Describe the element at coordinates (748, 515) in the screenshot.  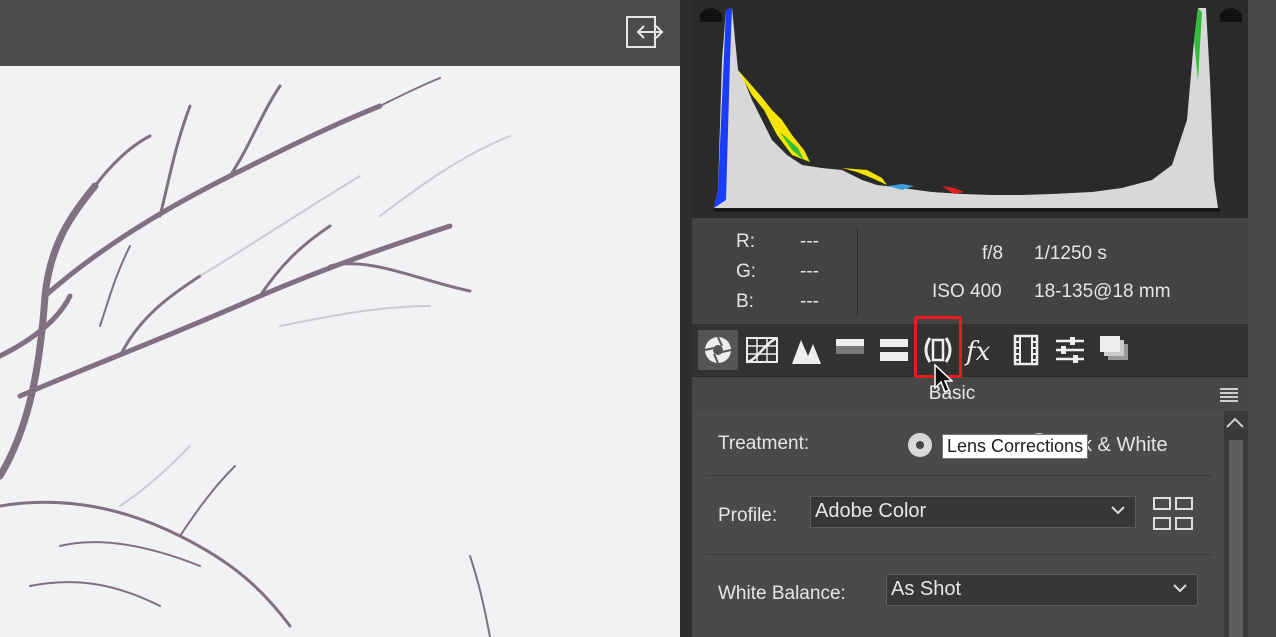
I see `profile-label: Profile:` at that location.